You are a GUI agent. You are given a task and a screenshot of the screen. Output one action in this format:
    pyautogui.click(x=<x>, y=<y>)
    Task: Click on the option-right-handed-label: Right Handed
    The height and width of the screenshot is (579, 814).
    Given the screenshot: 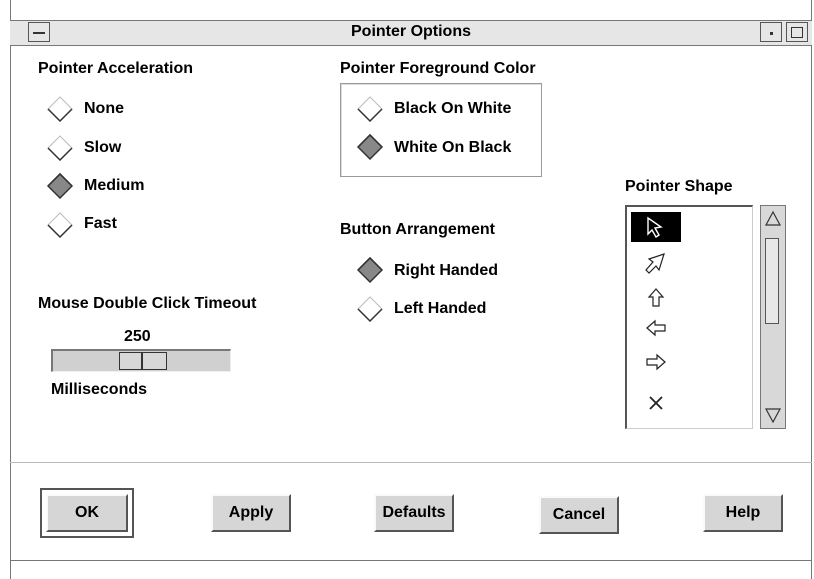 What is the action you would take?
    pyautogui.click(x=446, y=271)
    